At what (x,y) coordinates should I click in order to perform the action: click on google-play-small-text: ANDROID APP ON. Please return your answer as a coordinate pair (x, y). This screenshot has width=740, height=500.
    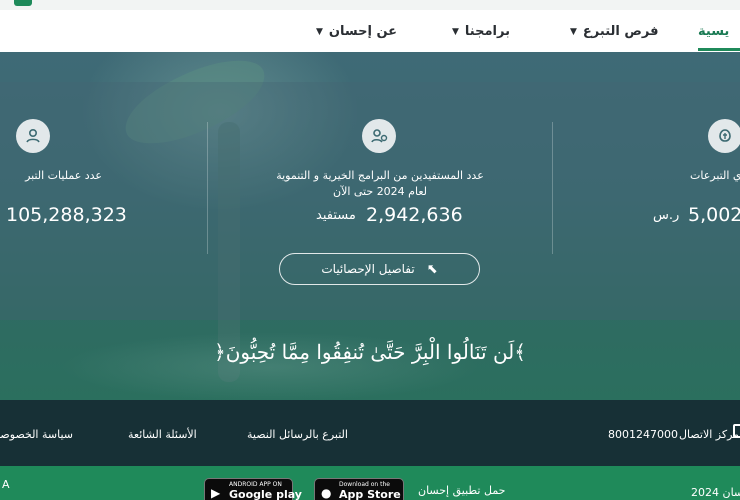
    Looking at the image, I should click on (255, 484).